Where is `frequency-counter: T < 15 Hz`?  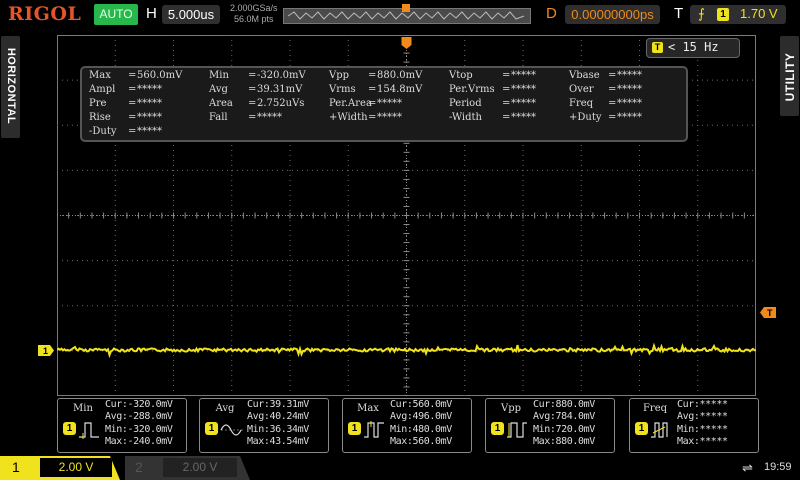 frequency-counter: T < 15 Hz is located at coordinates (693, 48).